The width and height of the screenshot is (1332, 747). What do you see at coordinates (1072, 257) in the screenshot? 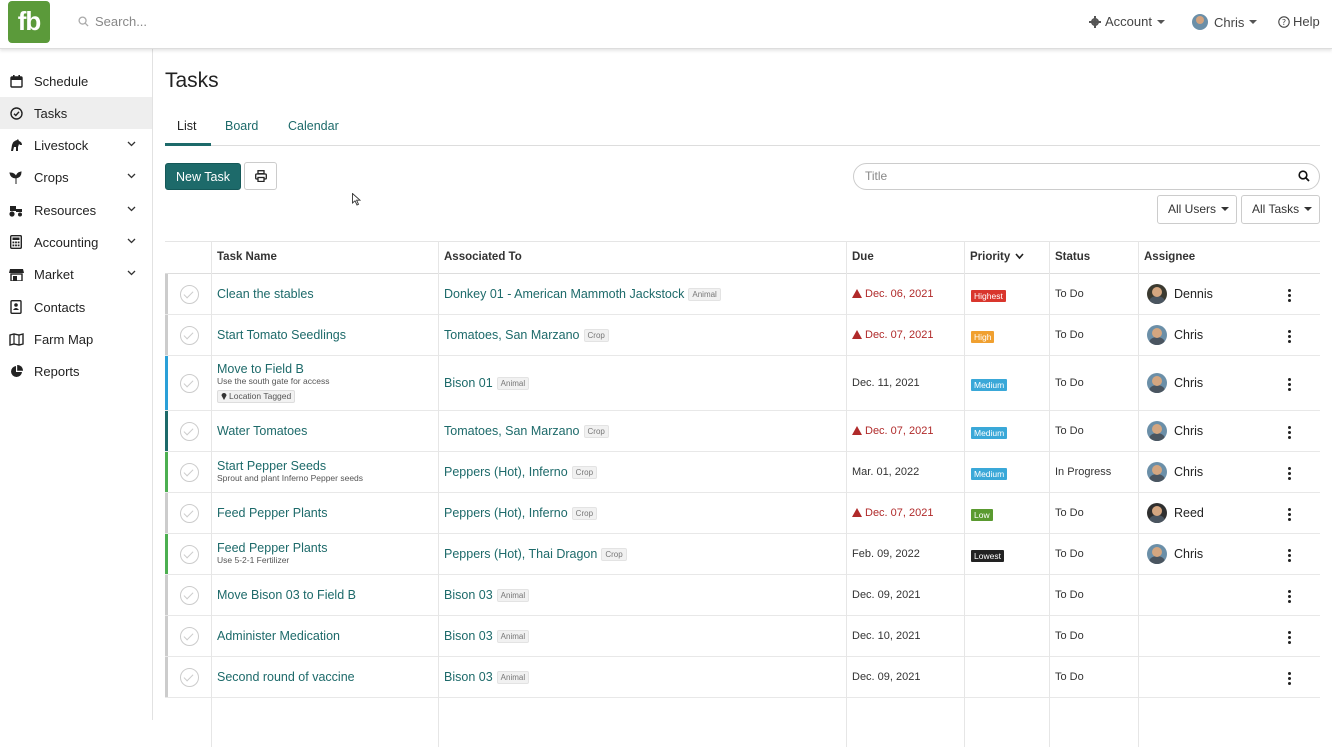
I see `column-header-status: Status` at bounding box center [1072, 257].